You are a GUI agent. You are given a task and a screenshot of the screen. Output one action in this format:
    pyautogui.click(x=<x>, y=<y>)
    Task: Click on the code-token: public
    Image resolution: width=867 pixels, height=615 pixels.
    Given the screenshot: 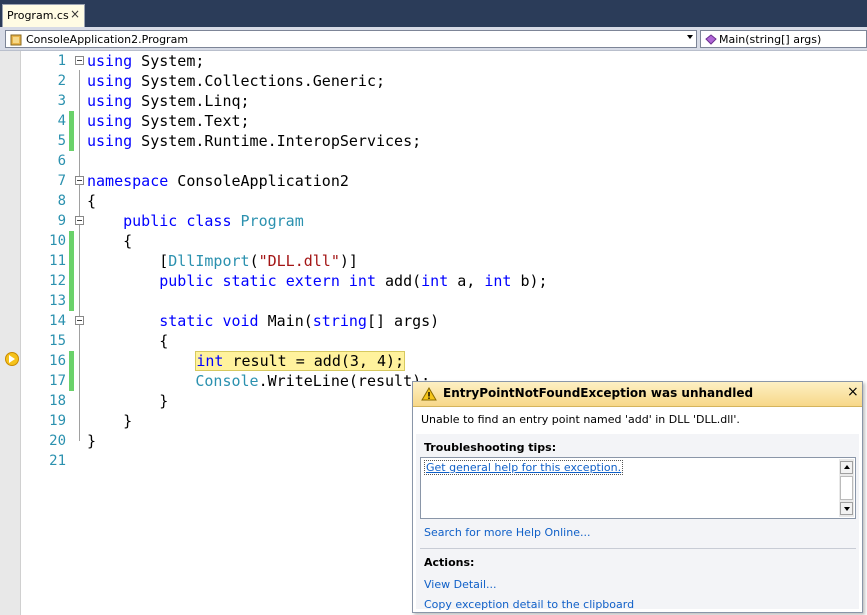 What is the action you would take?
    pyautogui.click(x=186, y=281)
    